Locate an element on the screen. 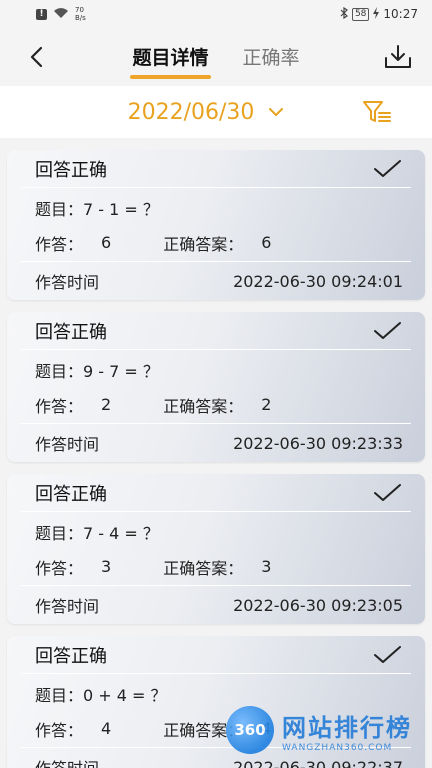  status-bar-left: ! 70 B/s is located at coordinates (61, 14).